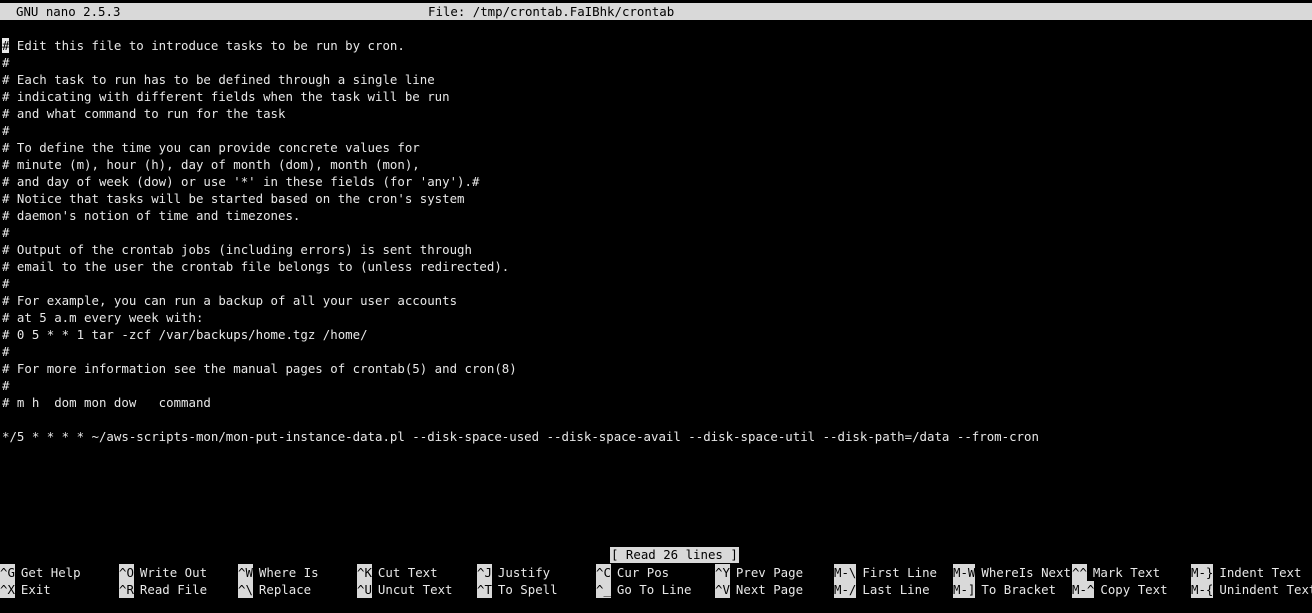 This screenshot has width=1312, height=613. Describe the element at coordinates (1079, 572) in the screenshot. I see `shortcut-key: ^^` at that location.